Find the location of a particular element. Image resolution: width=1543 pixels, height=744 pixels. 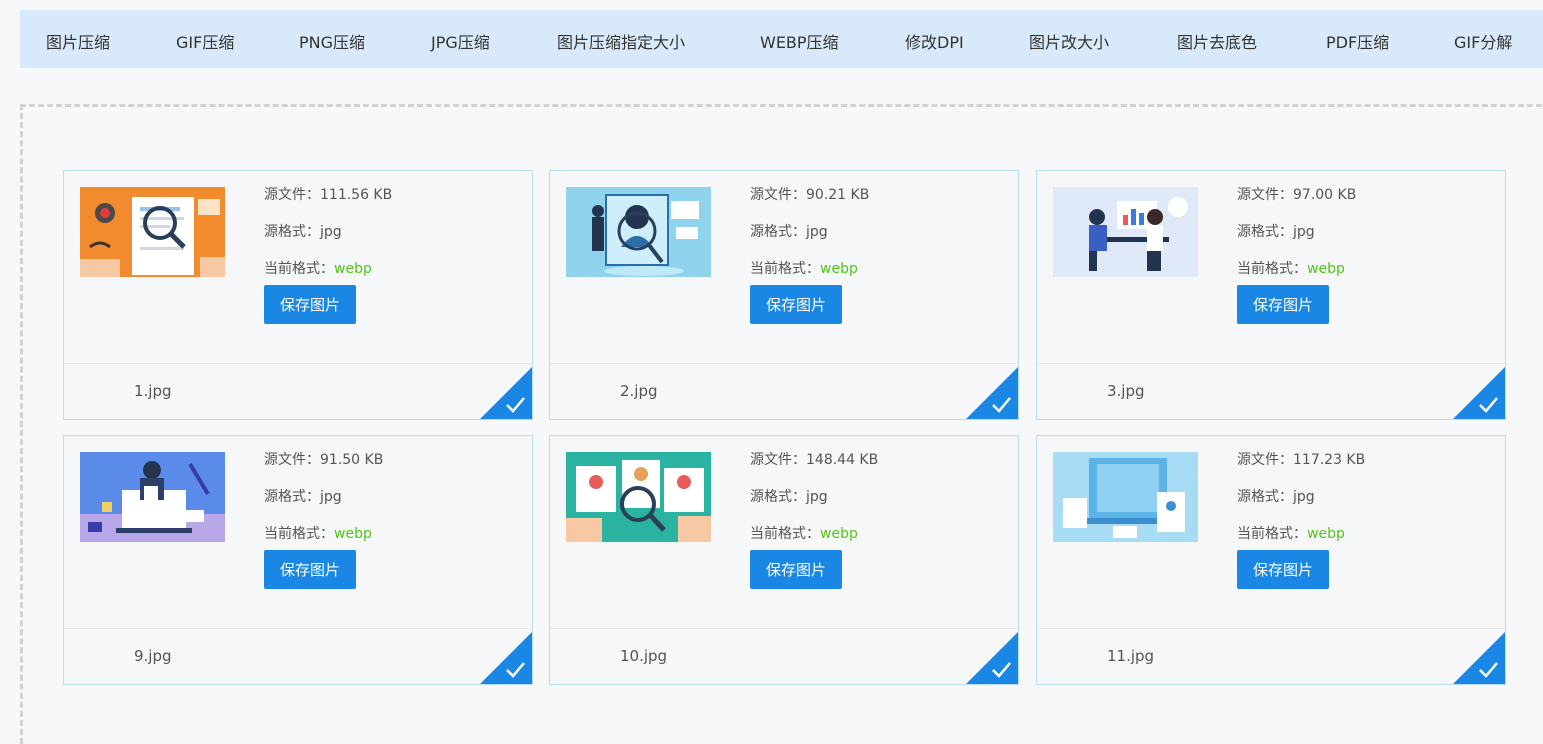

file-size: 90.21 KB is located at coordinates (838, 195).